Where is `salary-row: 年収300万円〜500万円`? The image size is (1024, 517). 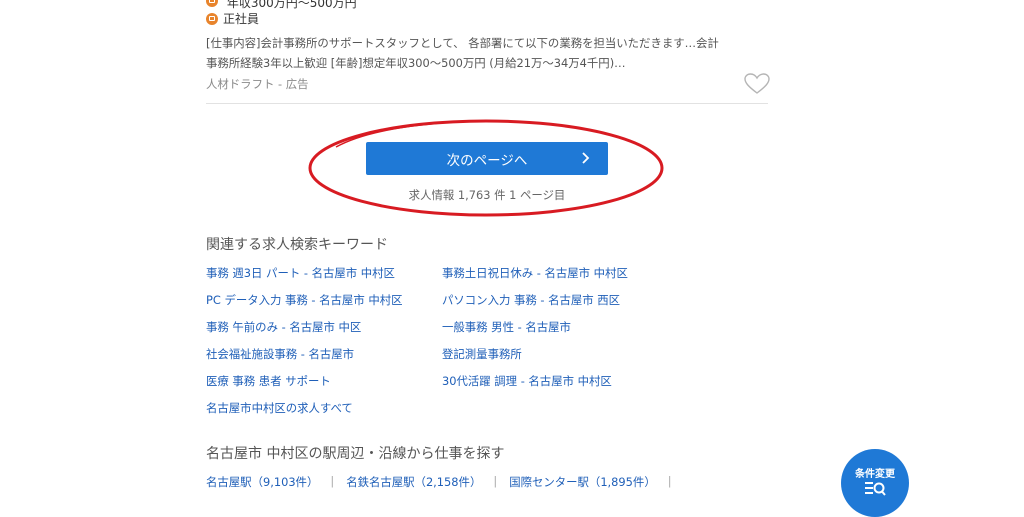
salary-row: 年収300万円〜500万円 is located at coordinates (281, 5).